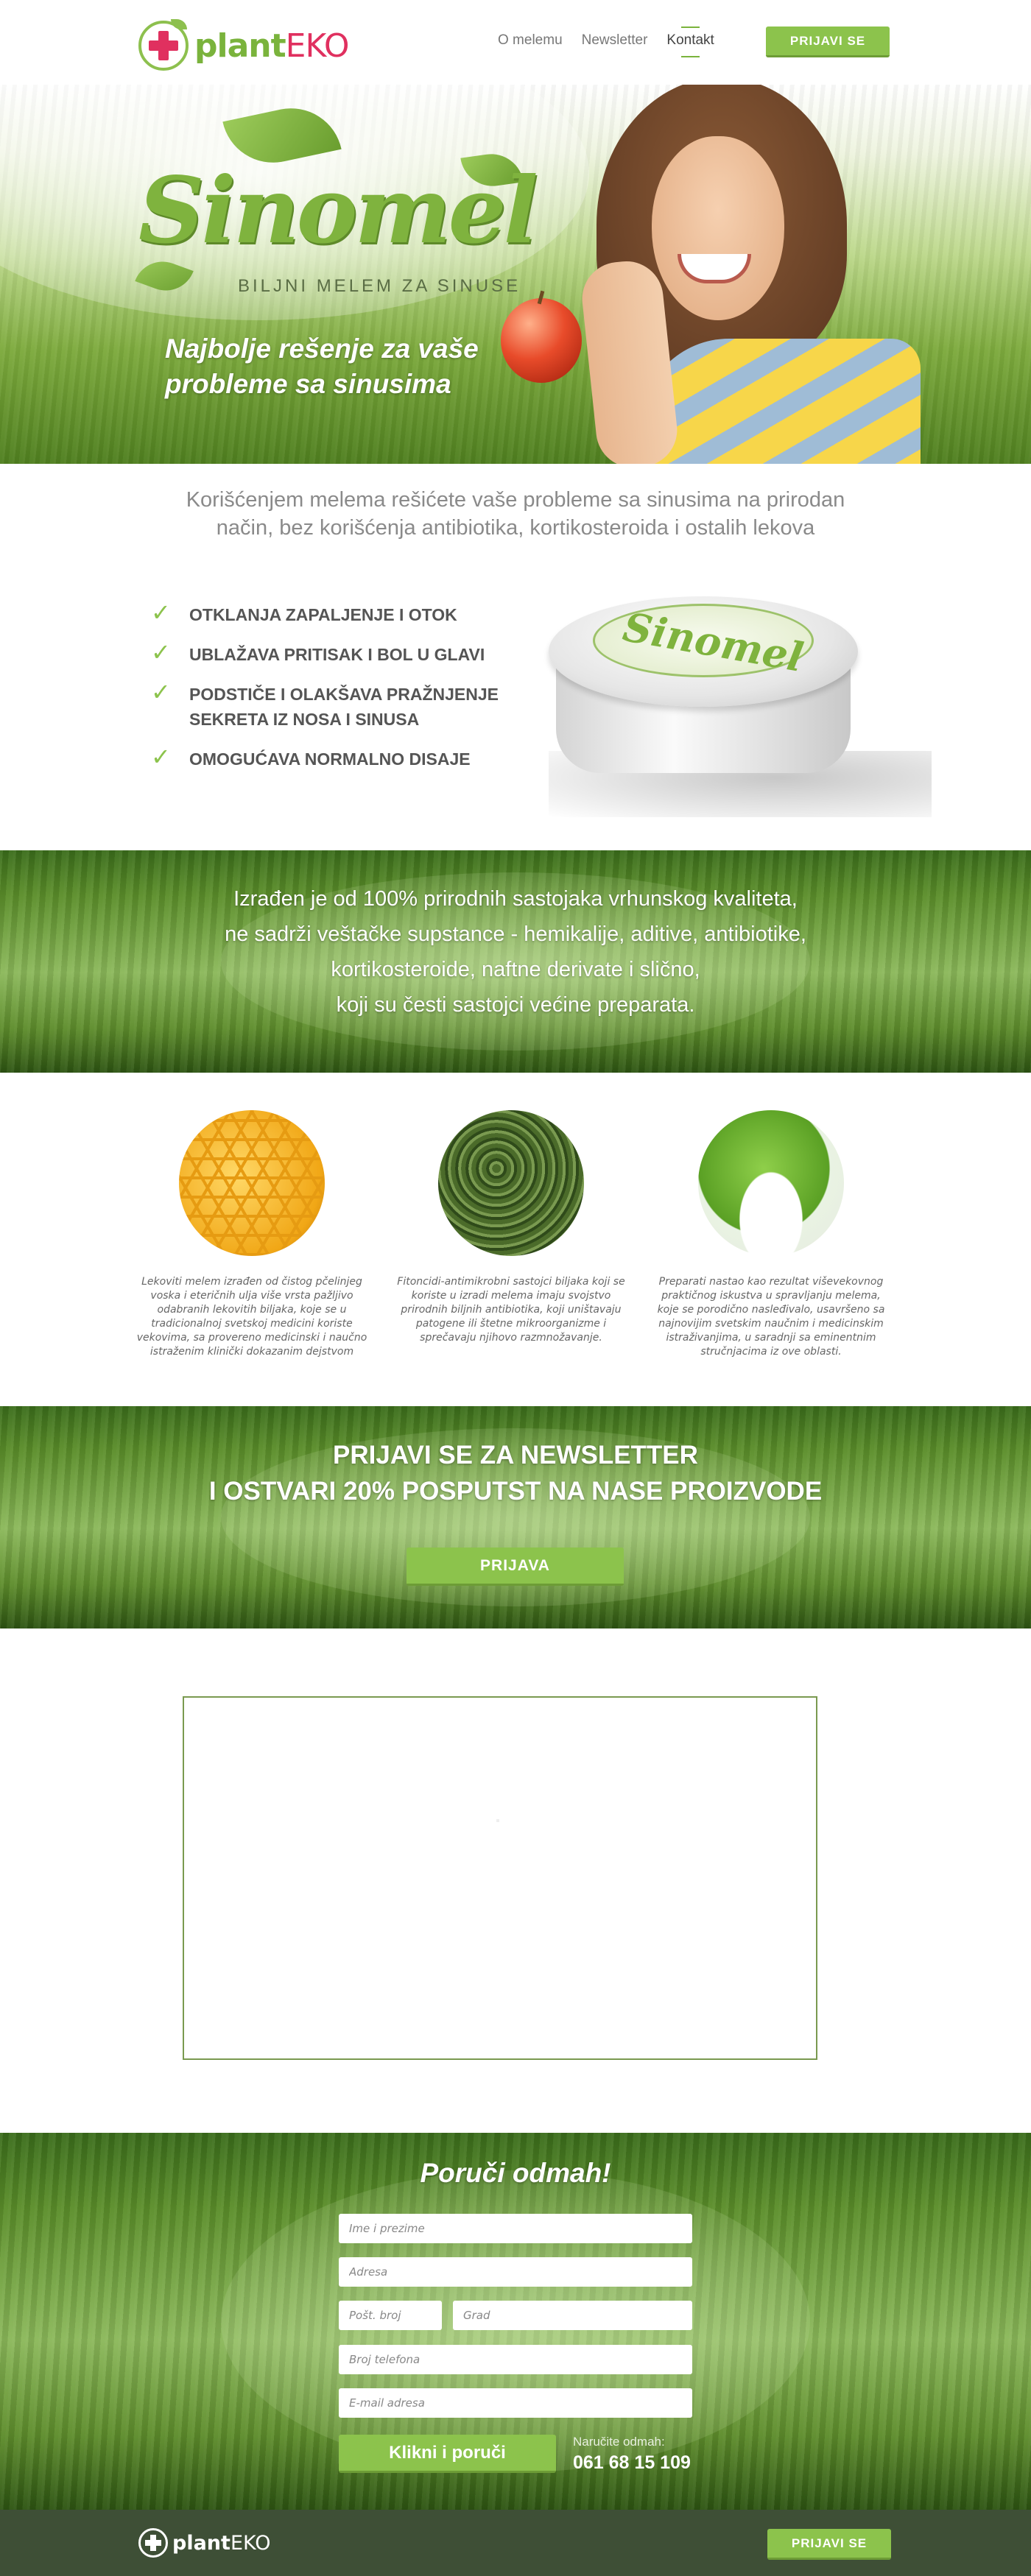 The image size is (1031, 2576). I want to click on site-footer: plantEKO PRIJAVI SE, so click(515, 2543).